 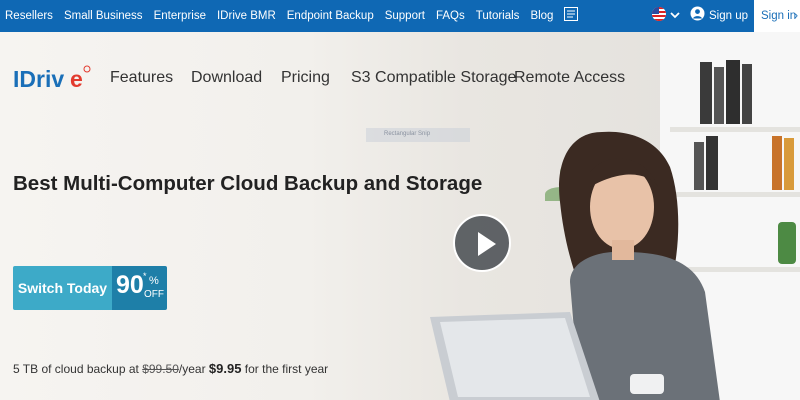 I want to click on logo-text: IDriv, so click(x=38, y=79).